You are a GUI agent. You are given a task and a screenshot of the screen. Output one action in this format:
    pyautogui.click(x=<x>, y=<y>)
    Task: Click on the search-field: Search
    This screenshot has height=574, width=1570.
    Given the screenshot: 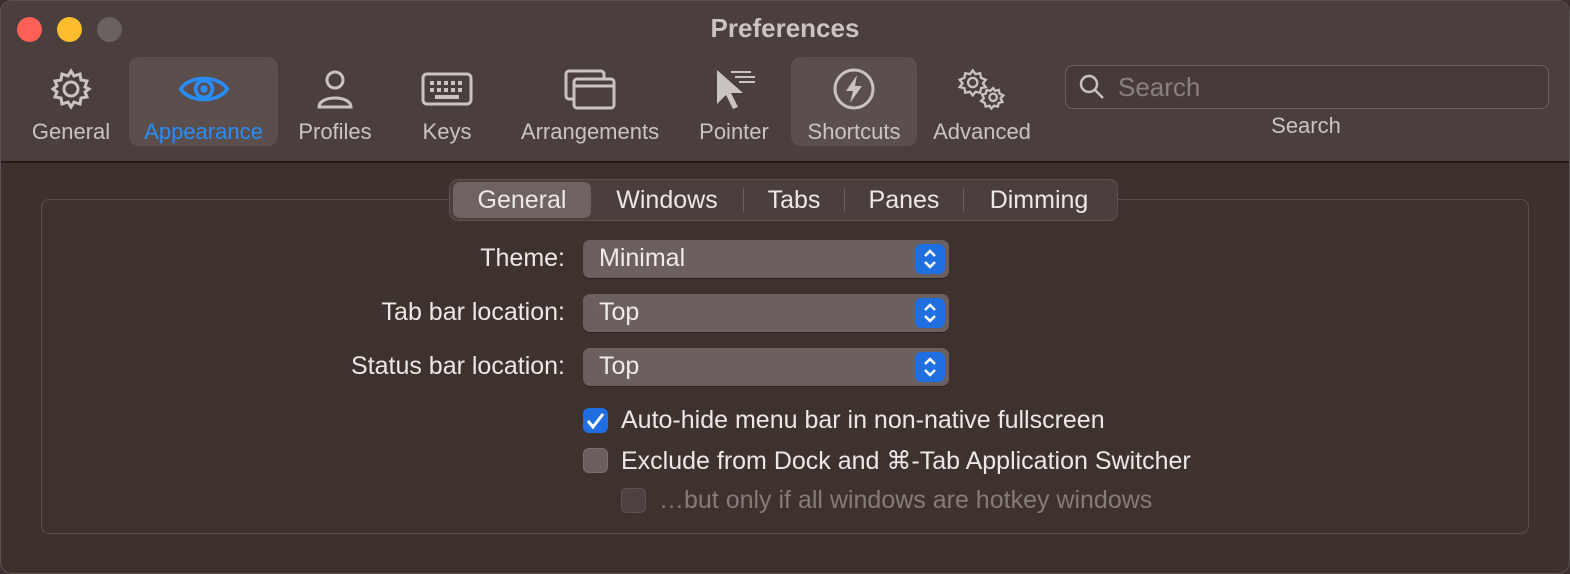 What is the action you would take?
    pyautogui.click(x=1307, y=87)
    